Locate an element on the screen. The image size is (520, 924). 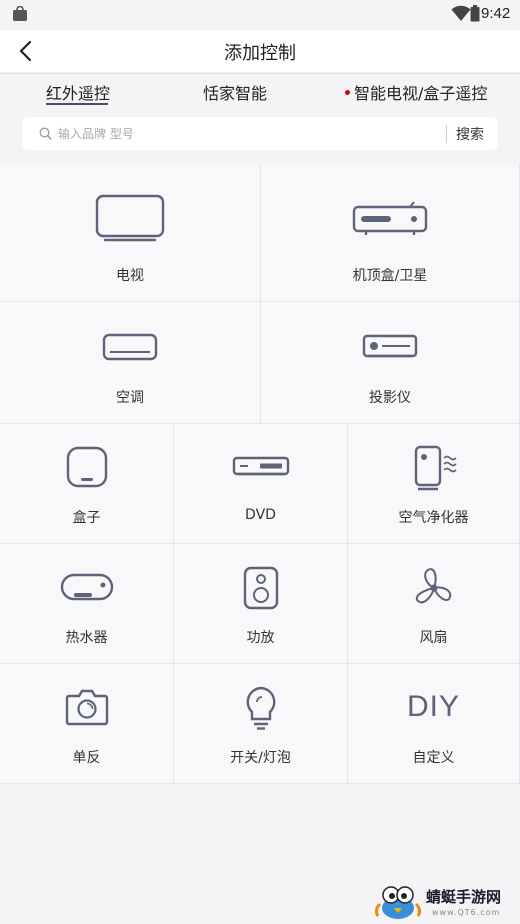
device-label: 自定义 is located at coordinates (433, 758).